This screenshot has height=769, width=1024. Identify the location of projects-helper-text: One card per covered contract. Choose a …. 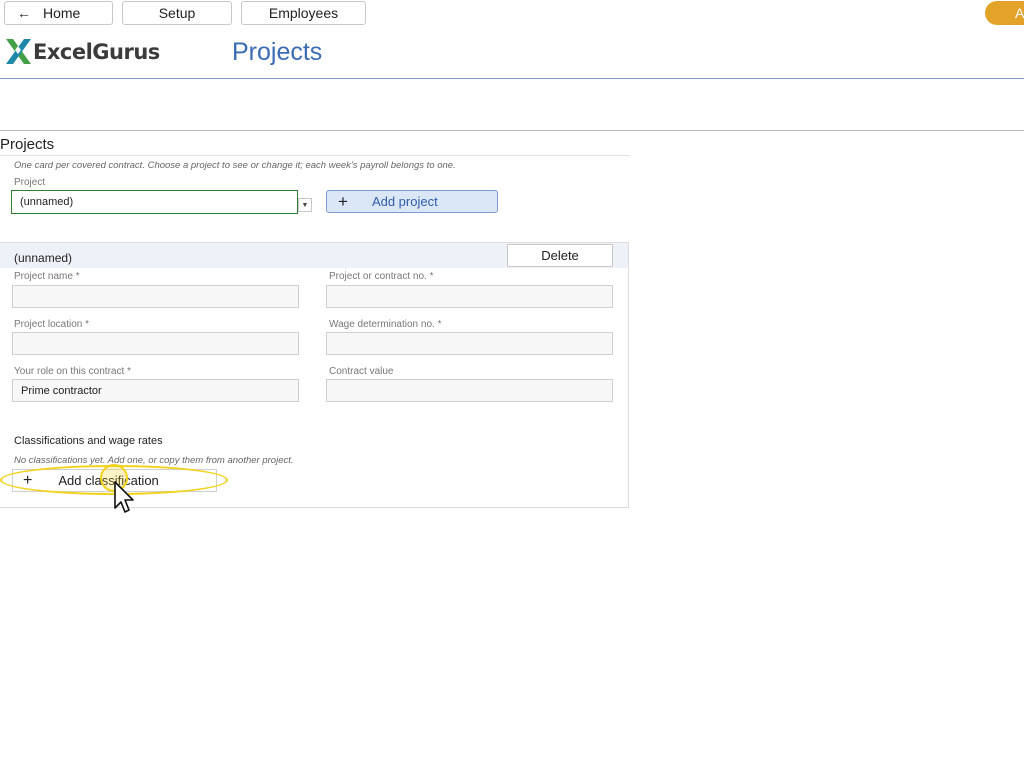
(235, 165).